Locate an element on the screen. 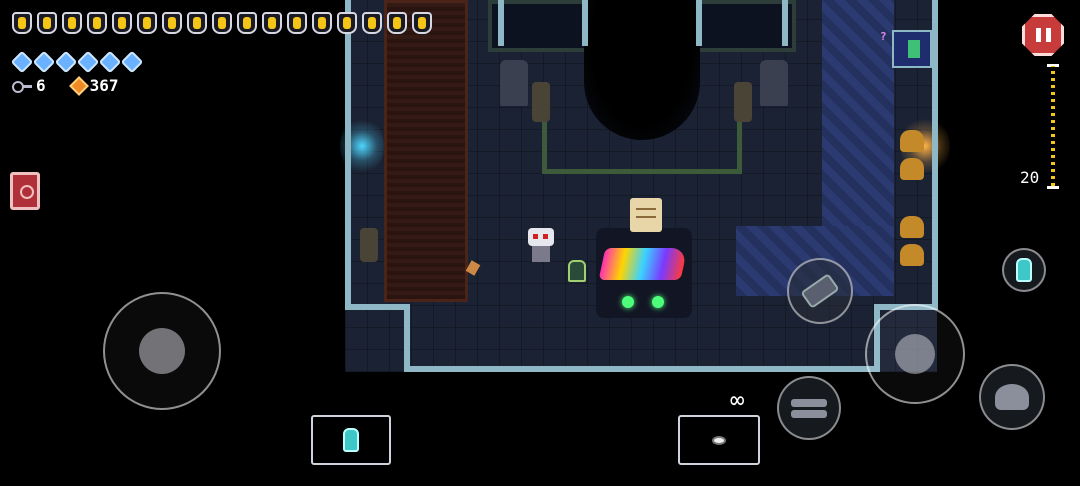 This screenshot has height=486, width=1080. active-item-button is located at coordinates (1024, 270).